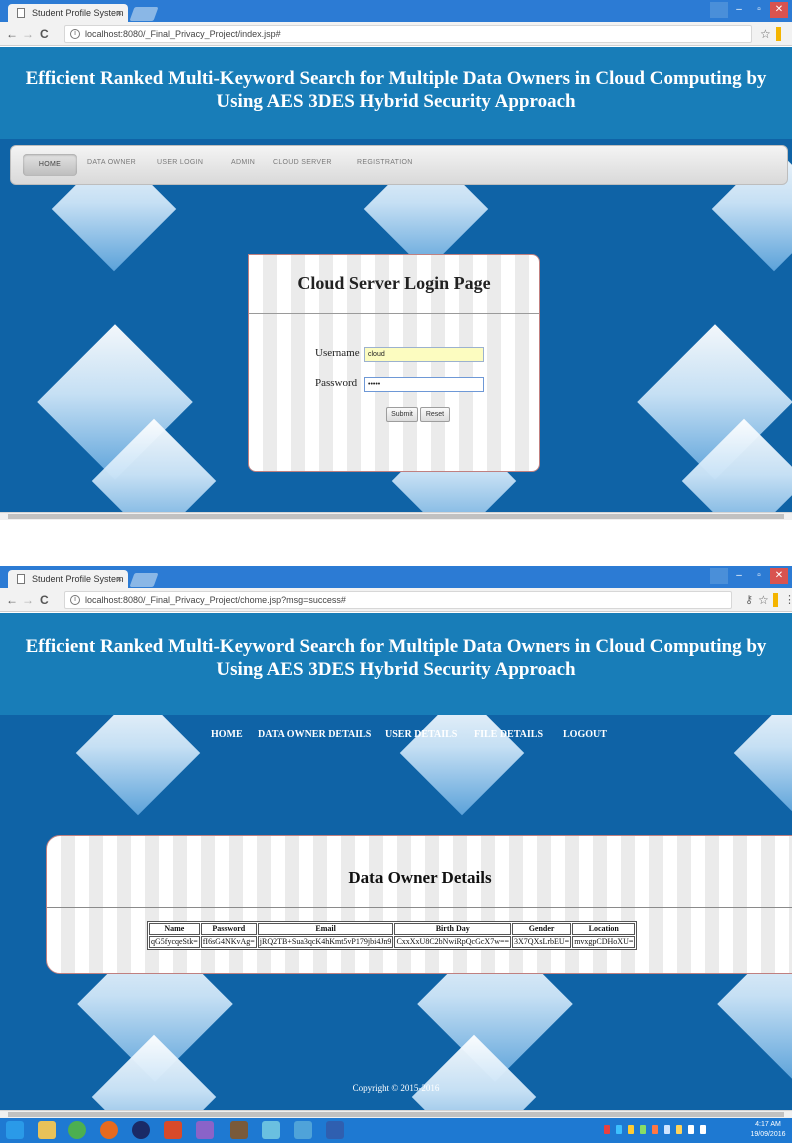 Image resolution: width=792 pixels, height=1143 pixels. Describe the element at coordinates (396, 11) in the screenshot. I see `browser-tabstrip: Student Profile System × – ▫ ✕` at that location.